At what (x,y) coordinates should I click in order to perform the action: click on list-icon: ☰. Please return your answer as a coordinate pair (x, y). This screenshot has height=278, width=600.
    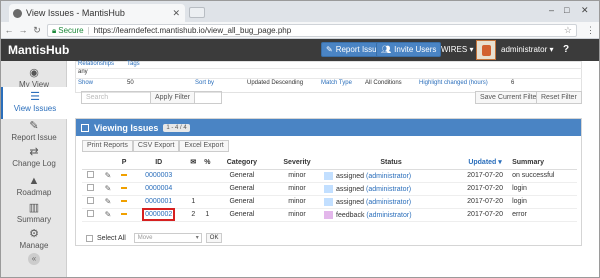
    Looking at the image, I should click on (35, 97).